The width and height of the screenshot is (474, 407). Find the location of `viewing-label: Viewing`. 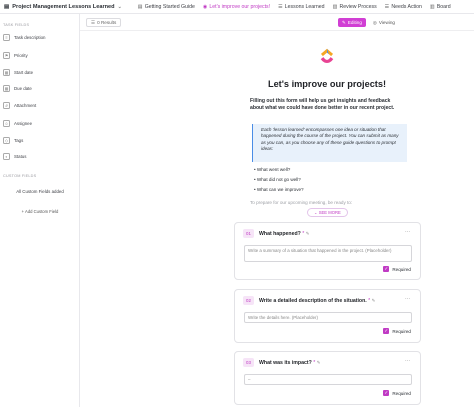

viewing-label: Viewing is located at coordinates (386, 22).